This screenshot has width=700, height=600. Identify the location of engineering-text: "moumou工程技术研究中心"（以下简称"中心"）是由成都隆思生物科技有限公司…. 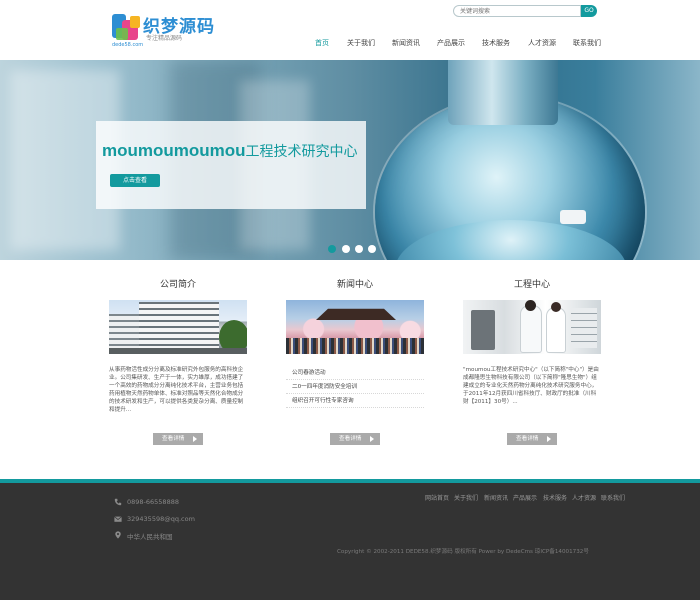
(531, 386).